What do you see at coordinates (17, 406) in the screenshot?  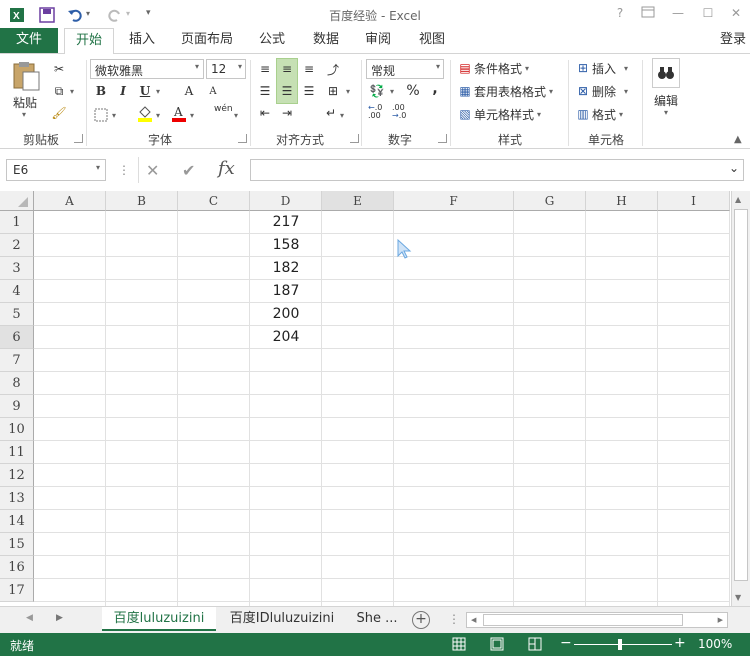 I see `row-header-9: 9` at bounding box center [17, 406].